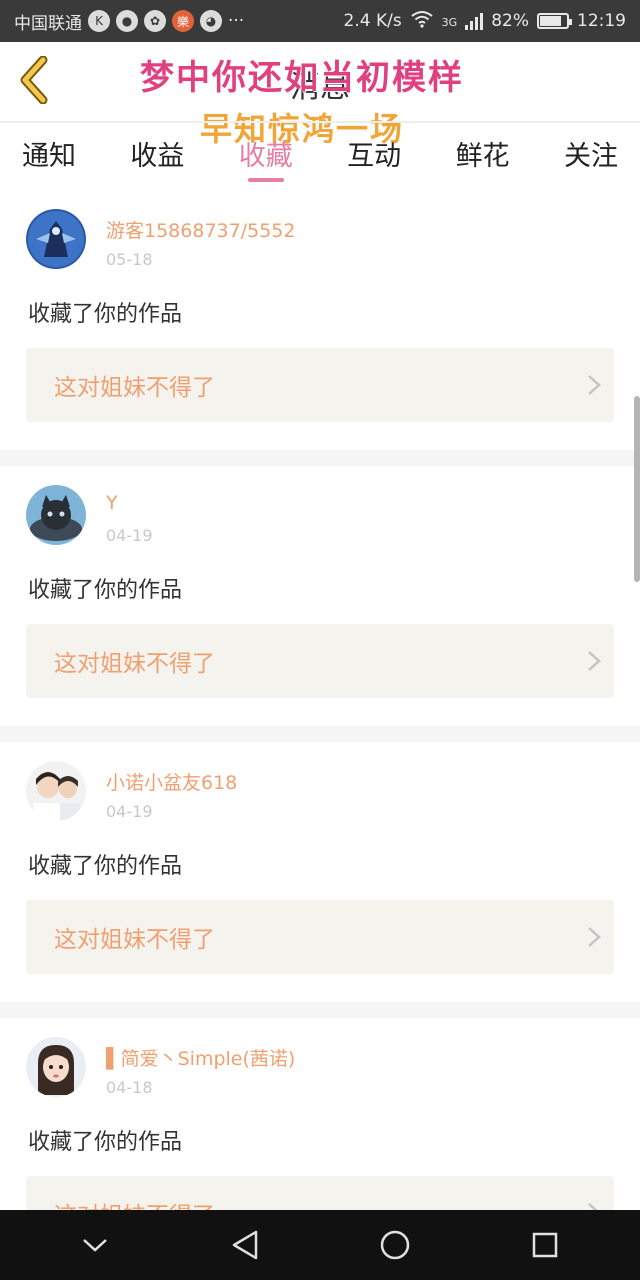 This screenshot has width=640, height=1280. I want to click on hide-nav-button, so click(95, 1245).